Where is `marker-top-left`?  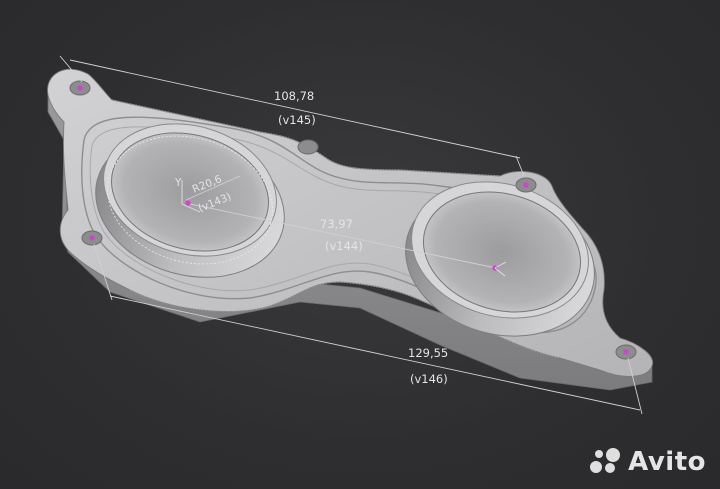 marker-top-left is located at coordinates (80, 88).